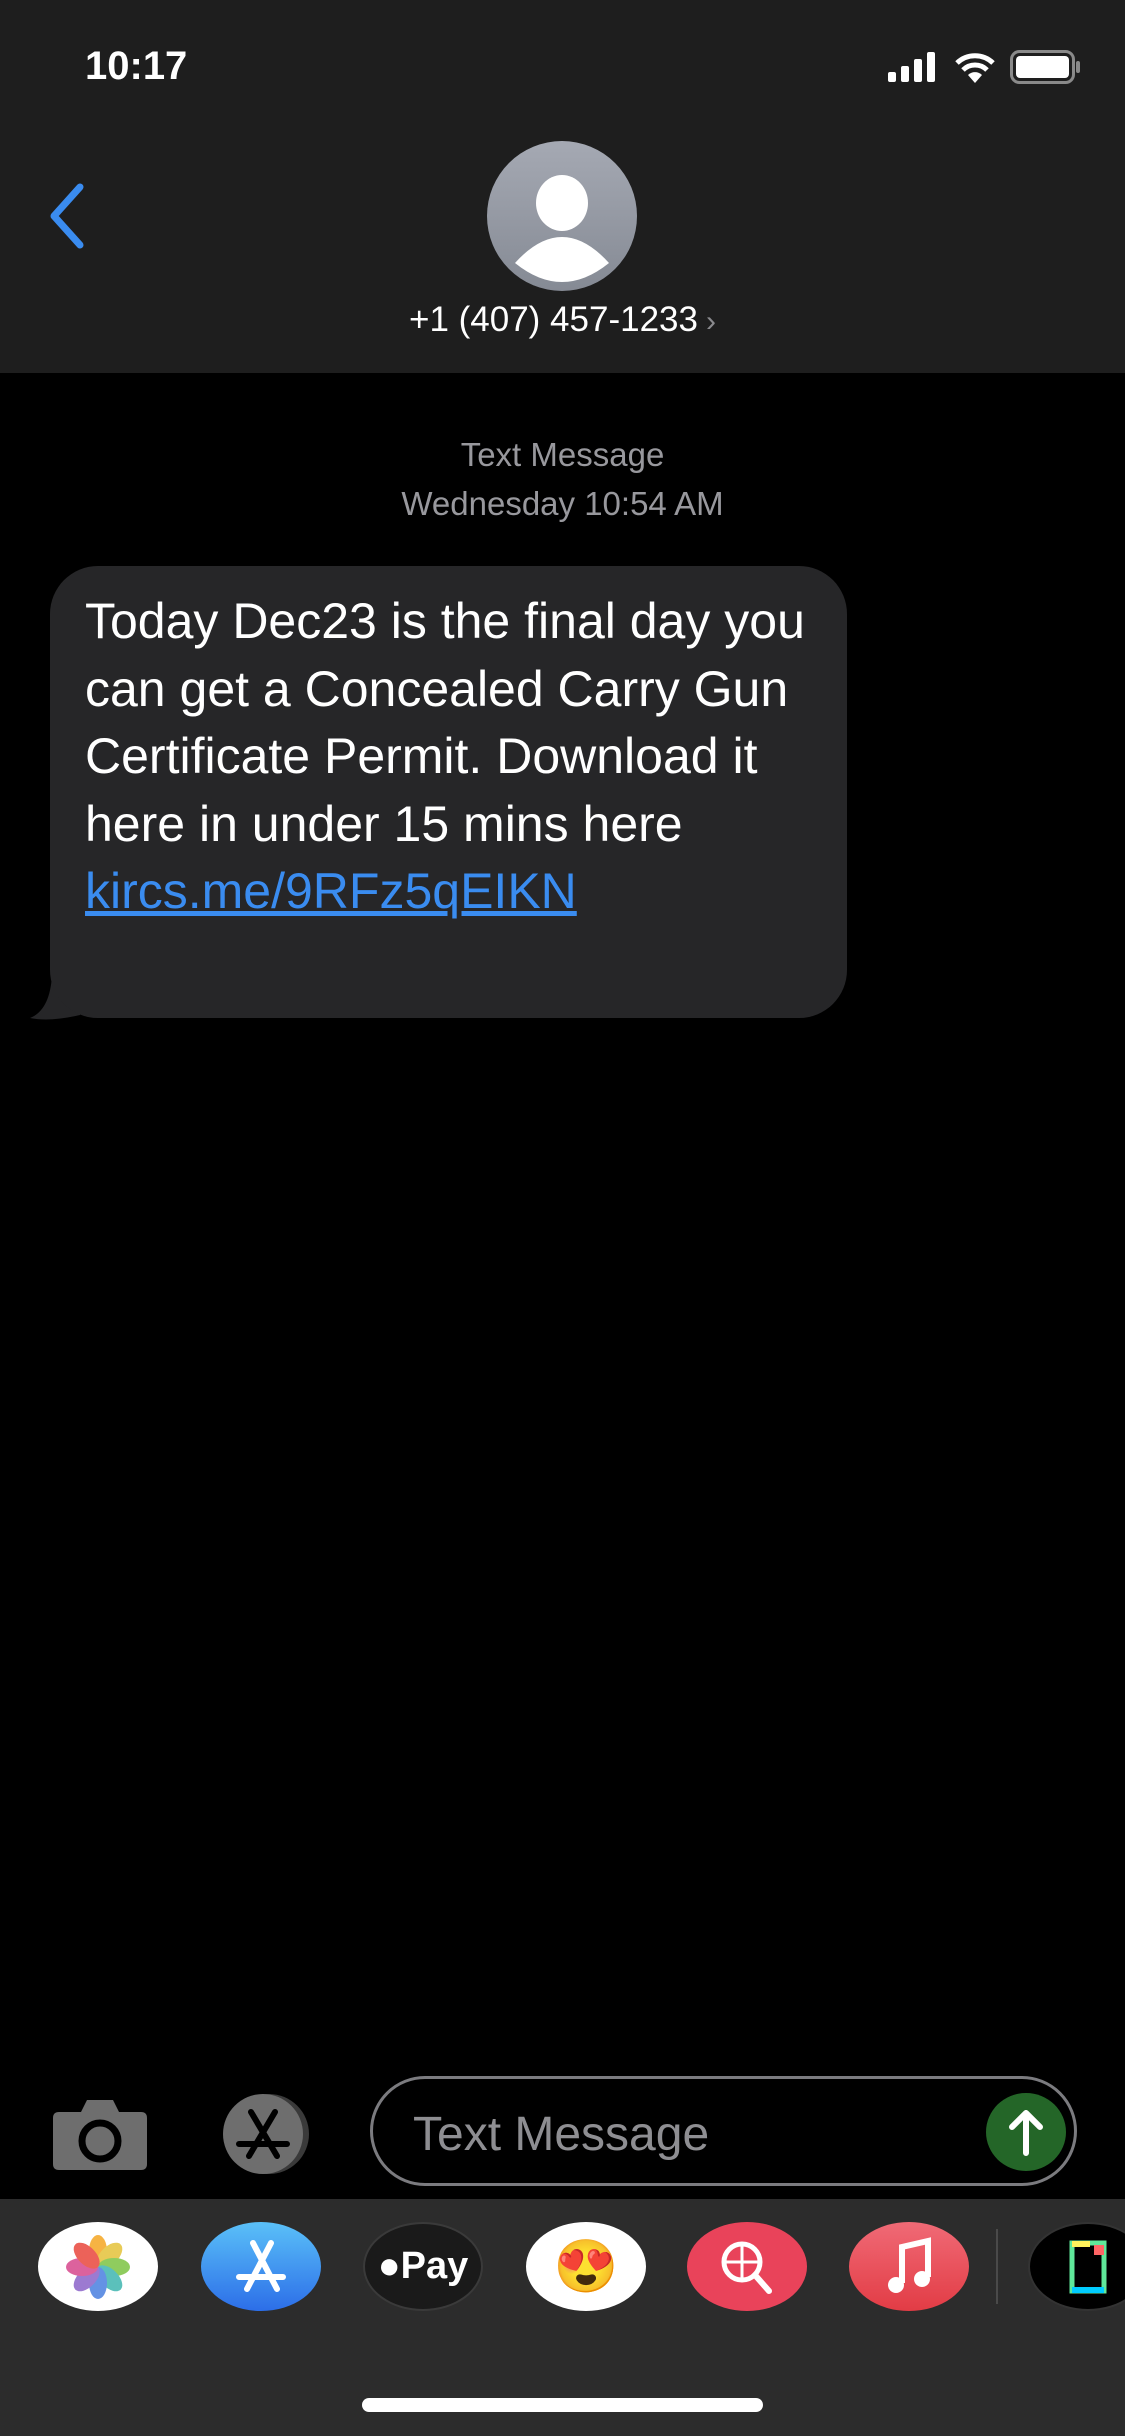  I want to click on photos-app-button, so click(98, 2266).